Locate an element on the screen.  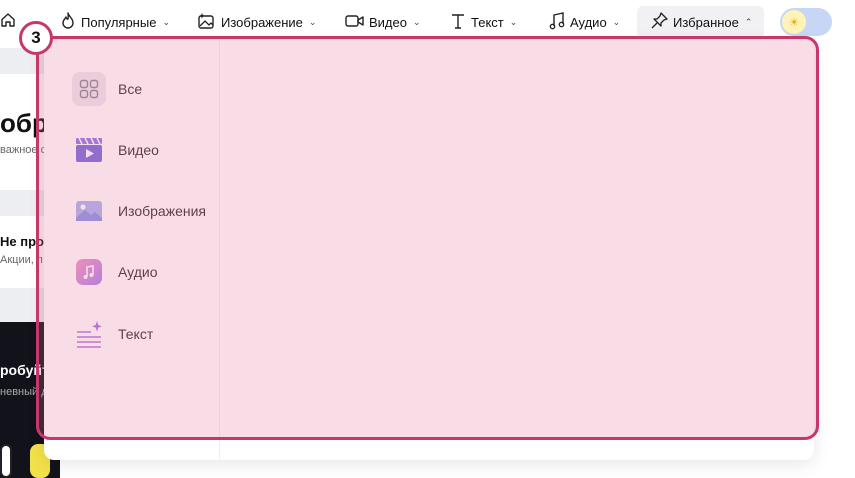
chevron-up-icon: ⌃ is located at coordinates (748, 21).